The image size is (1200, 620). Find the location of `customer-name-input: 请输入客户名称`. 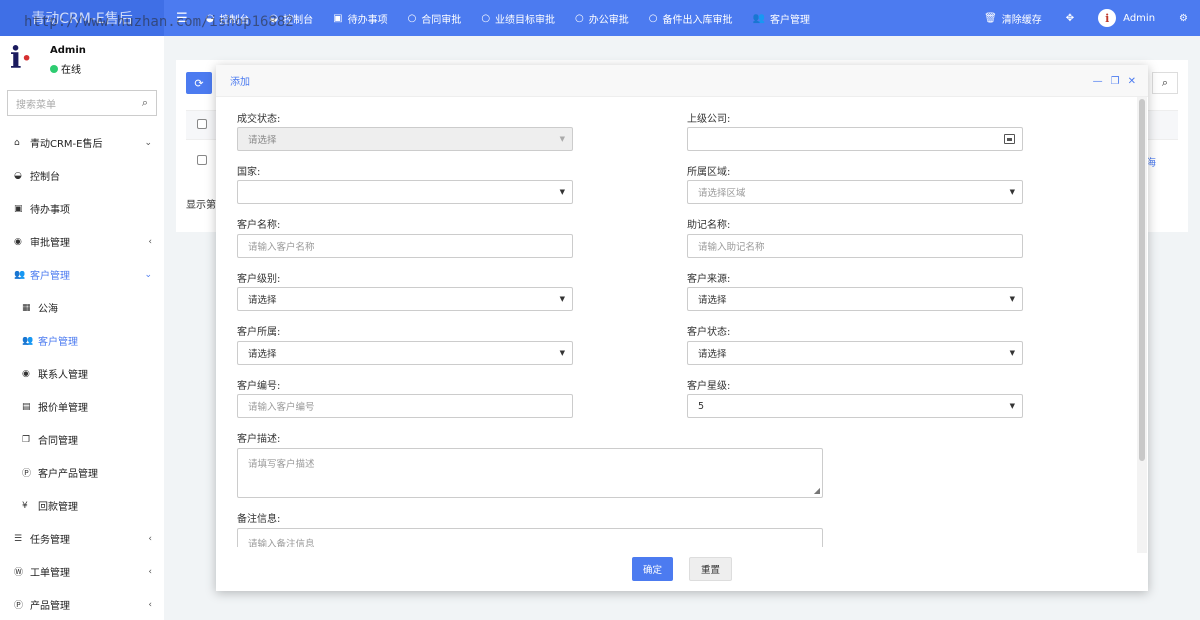

customer-name-input: 请输入客户名称 is located at coordinates (405, 246).